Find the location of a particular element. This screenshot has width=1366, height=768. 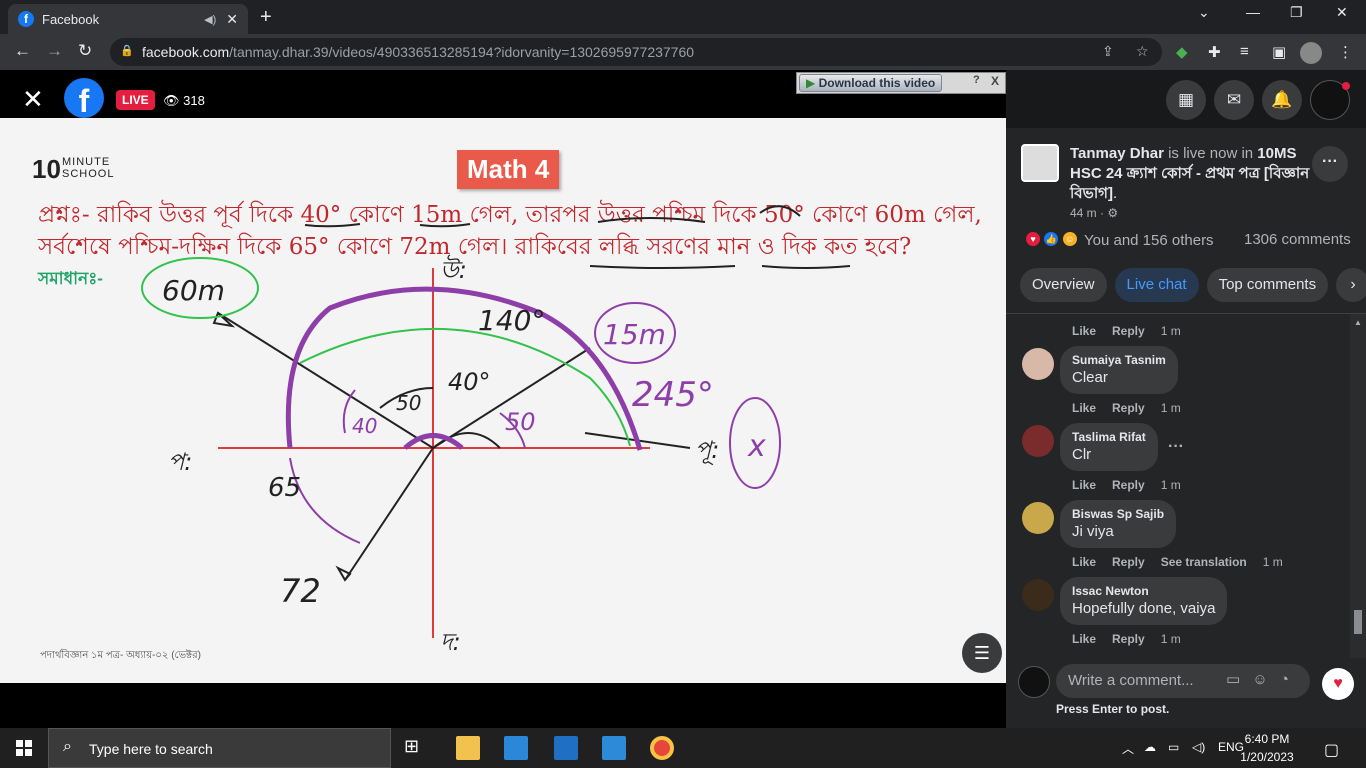

comments-scrollbar: ▲ is located at coordinates (1358, 486).